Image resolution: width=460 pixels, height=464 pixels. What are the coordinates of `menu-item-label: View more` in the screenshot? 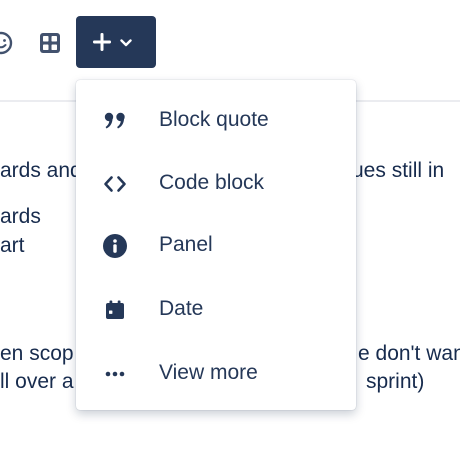 It's located at (208, 372).